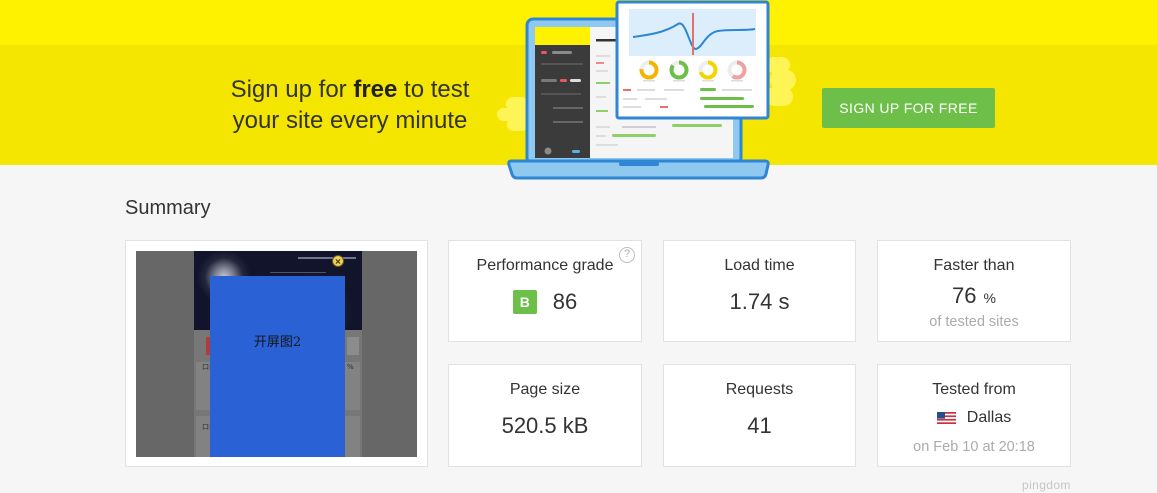 This screenshot has height=493, width=1157. What do you see at coordinates (524, 302) in the screenshot?
I see `grade-badge: B` at bounding box center [524, 302].